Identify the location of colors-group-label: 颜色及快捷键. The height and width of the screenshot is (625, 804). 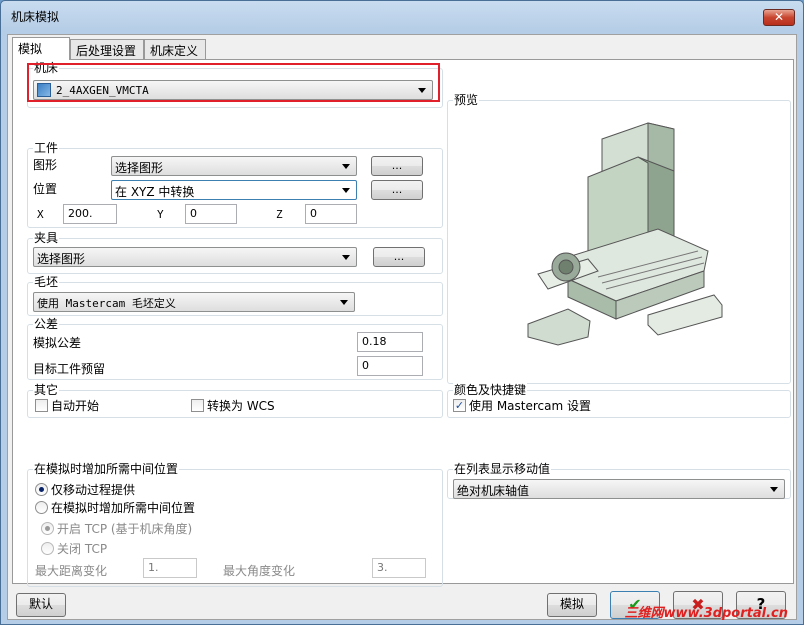
(490, 390).